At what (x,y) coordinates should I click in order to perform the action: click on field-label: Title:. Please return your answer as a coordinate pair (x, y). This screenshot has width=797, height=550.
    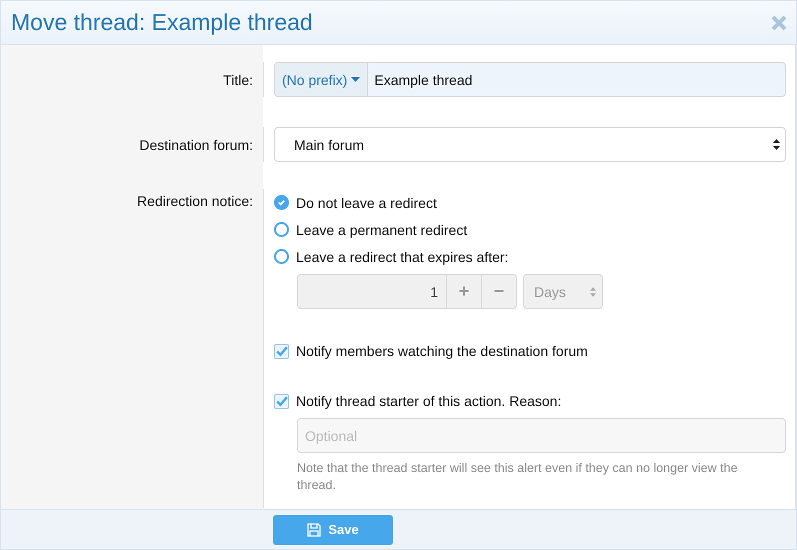
    Looking at the image, I should click on (238, 80).